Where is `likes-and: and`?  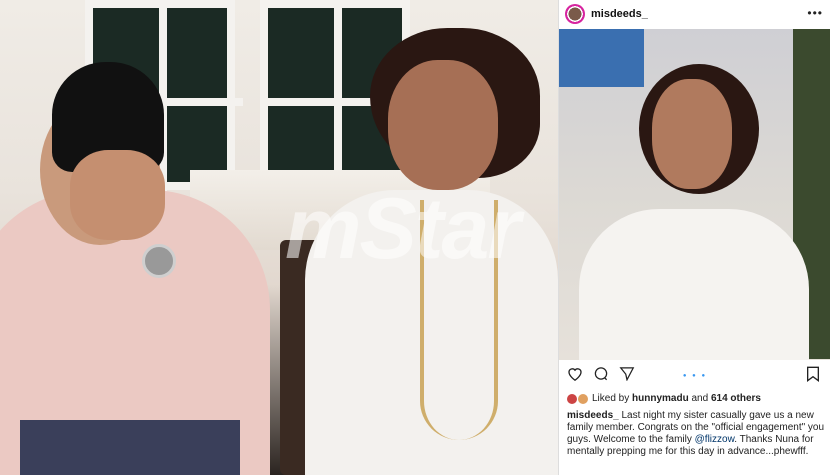
likes-and: and is located at coordinates (700, 398).